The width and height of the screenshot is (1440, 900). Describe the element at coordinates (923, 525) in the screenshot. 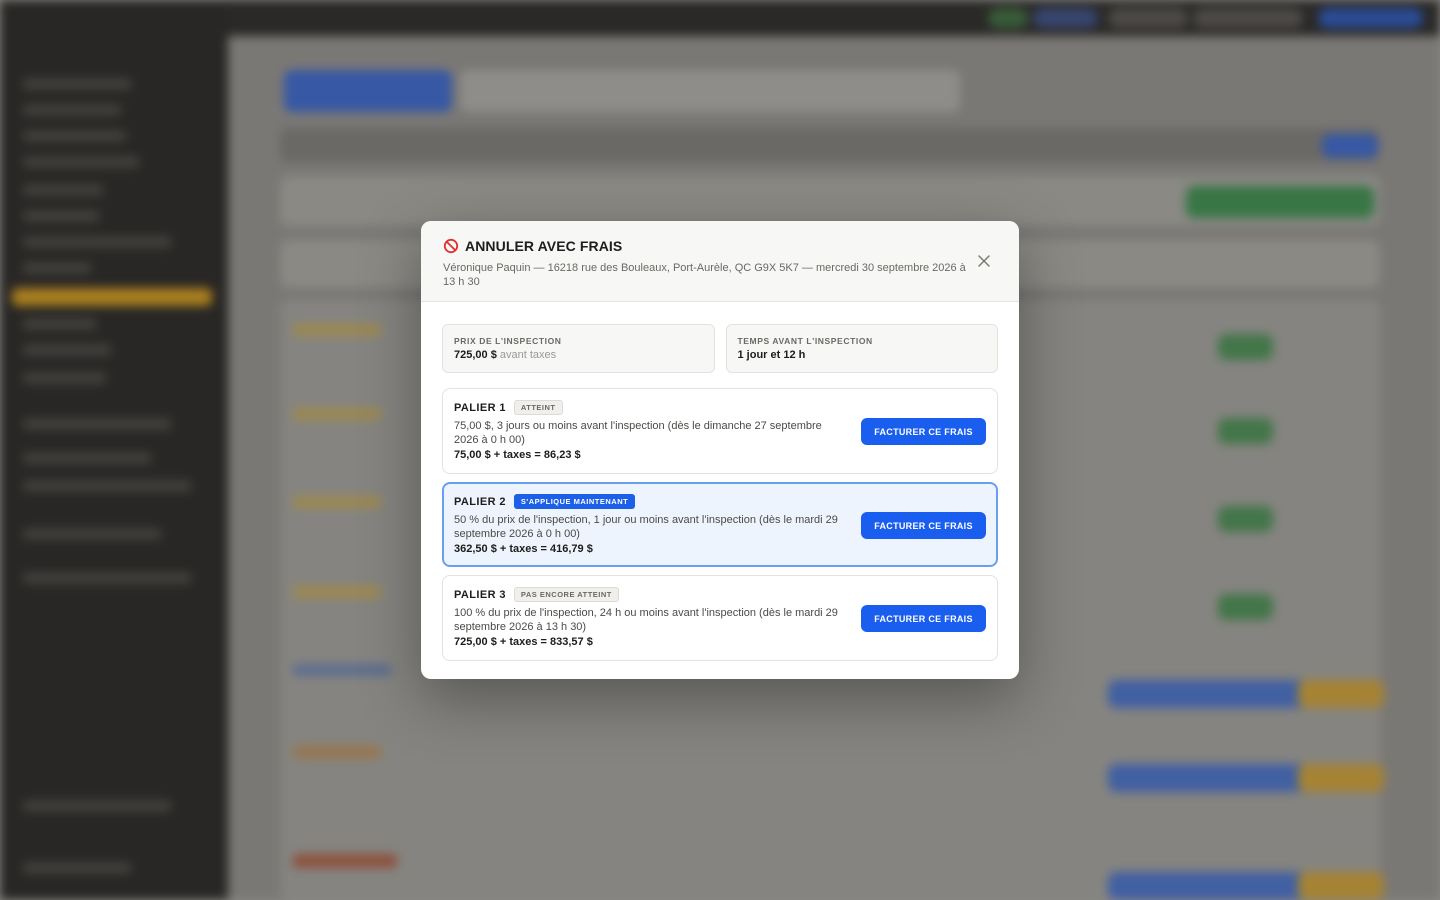

I see `bill-fee-button-tier-2: FACTURER CE FRAIS` at that location.